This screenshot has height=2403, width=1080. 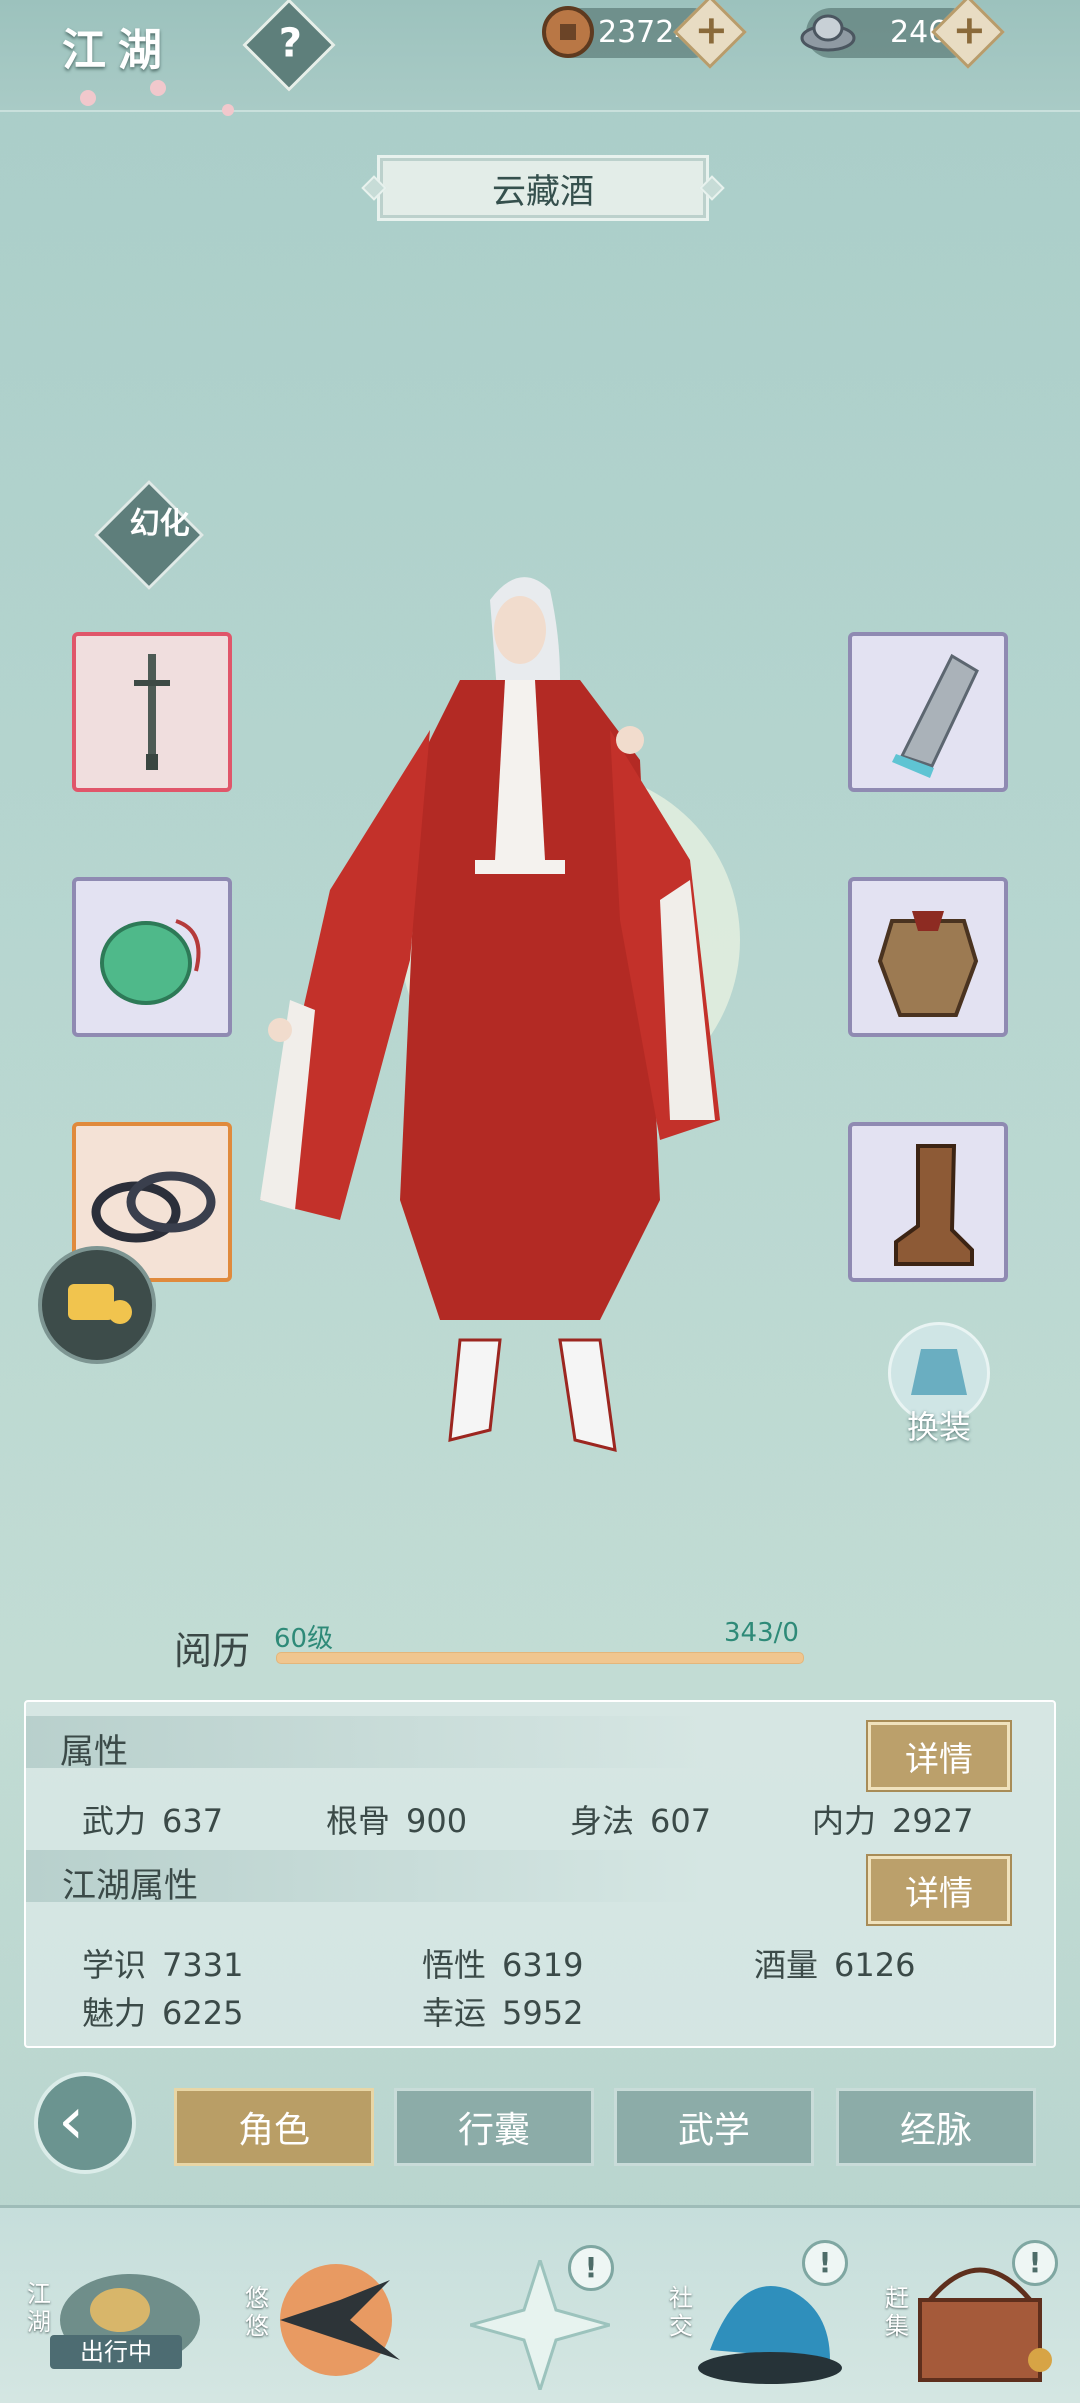 What do you see at coordinates (939, 1756) in the screenshot?
I see `attributes-detail-button: 详情` at bounding box center [939, 1756].